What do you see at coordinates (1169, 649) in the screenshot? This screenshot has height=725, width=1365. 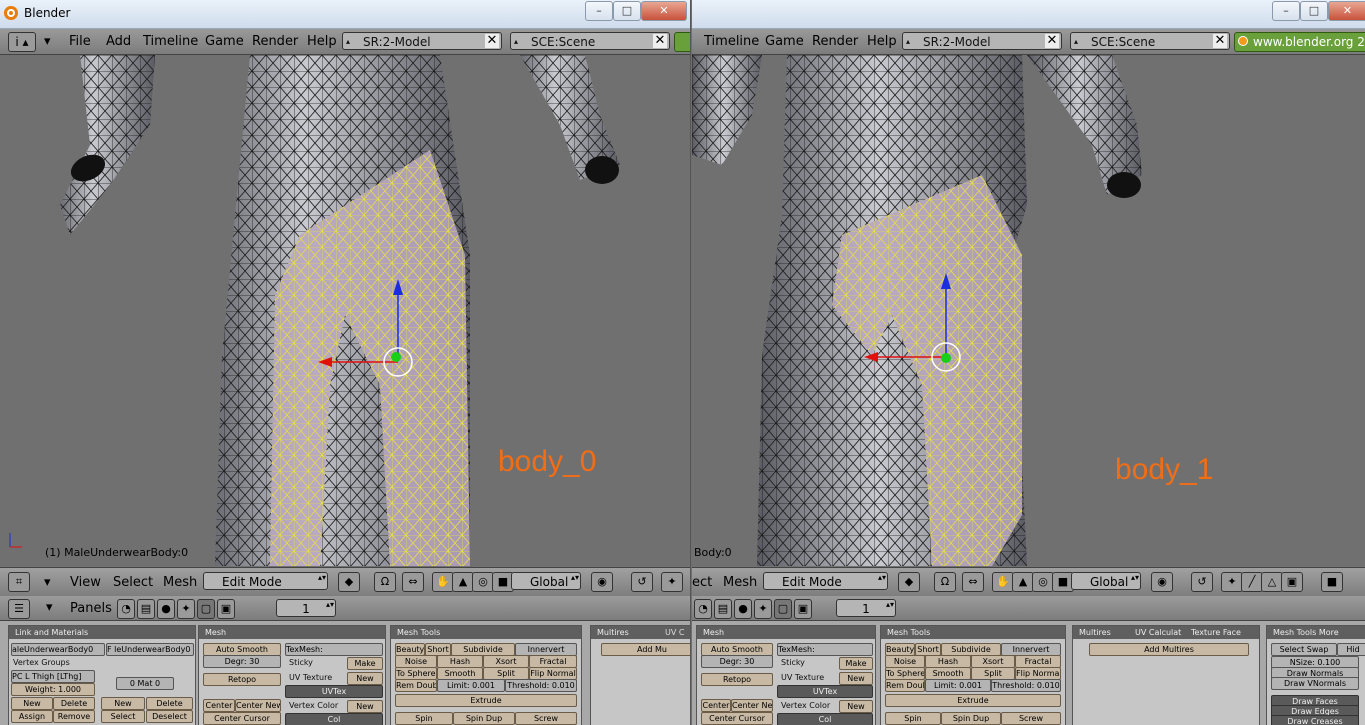 I see `add-multires-button: Add Multires` at bounding box center [1169, 649].